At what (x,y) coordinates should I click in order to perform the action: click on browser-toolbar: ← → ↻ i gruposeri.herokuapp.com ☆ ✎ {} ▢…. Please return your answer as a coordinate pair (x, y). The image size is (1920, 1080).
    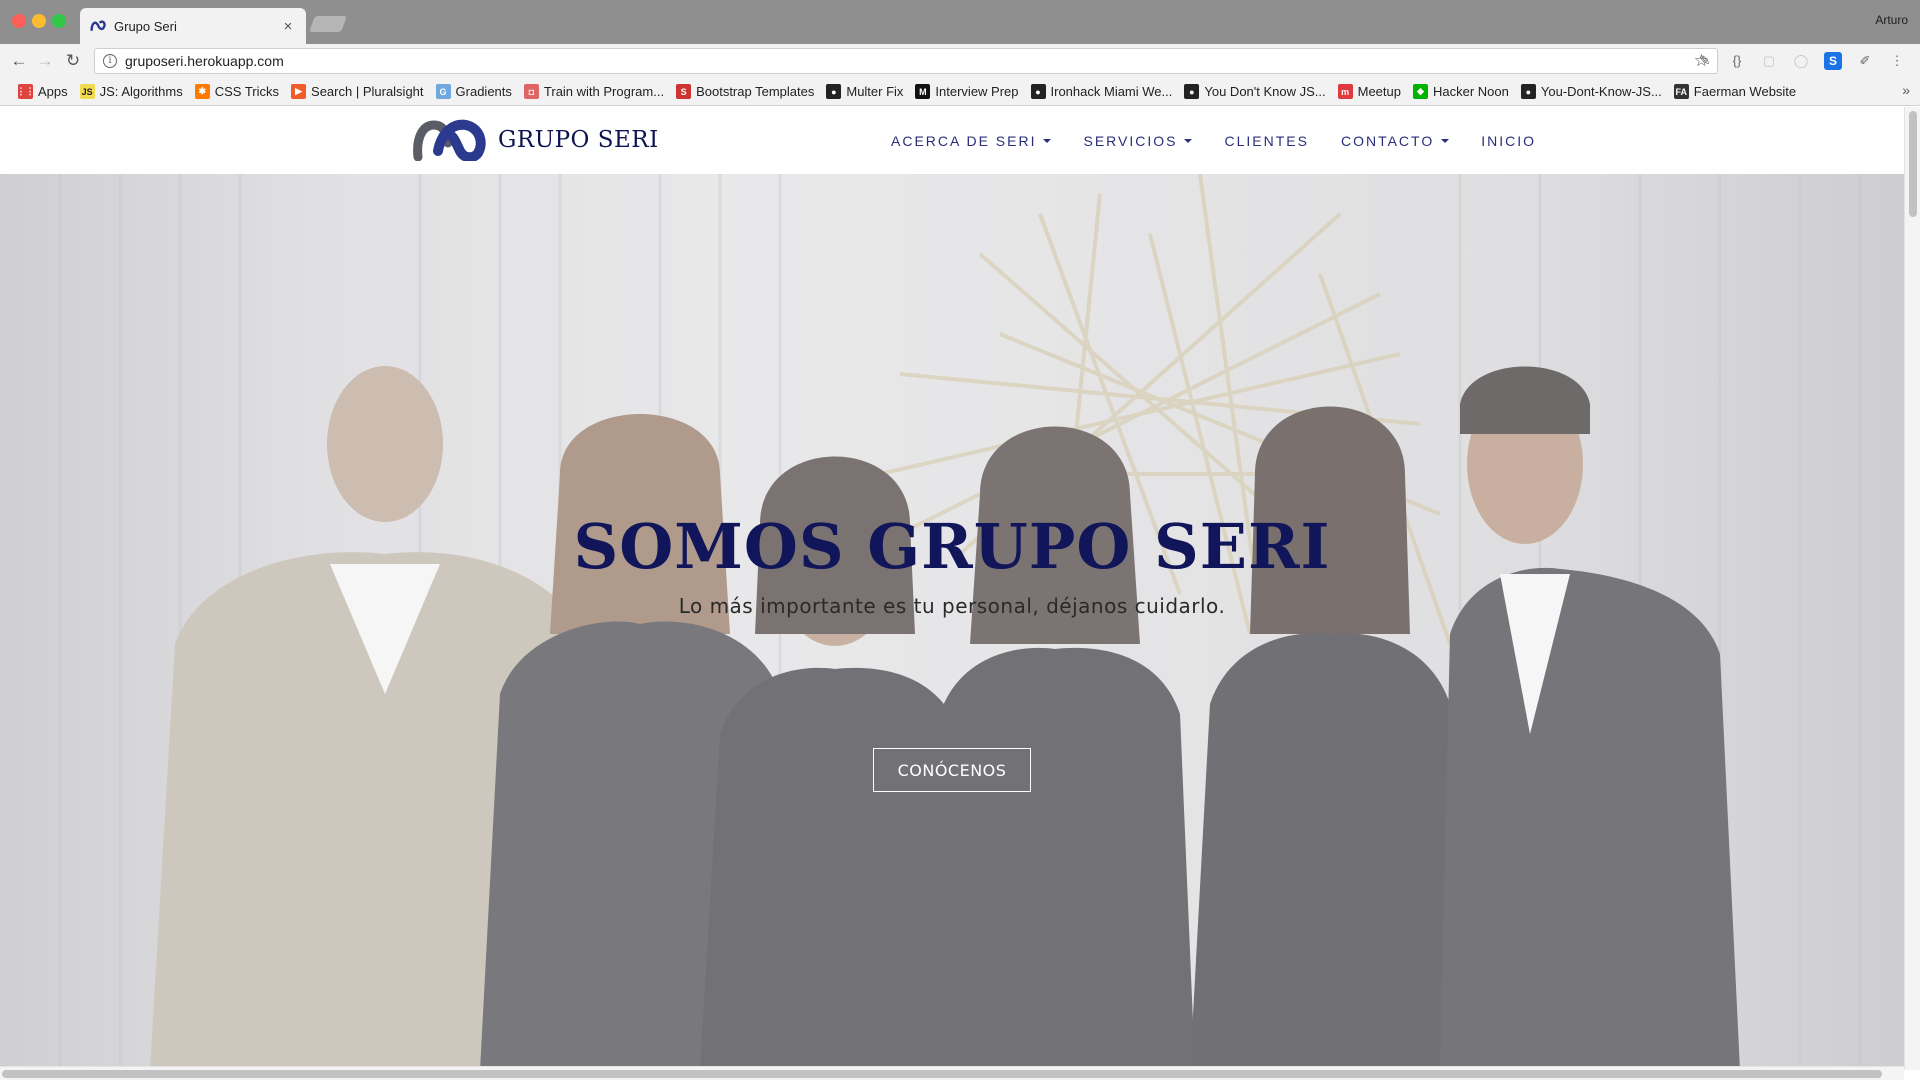
    Looking at the image, I should click on (960, 61).